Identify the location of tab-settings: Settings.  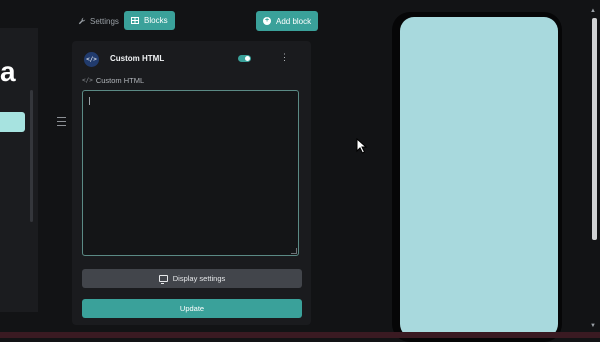
(98, 21).